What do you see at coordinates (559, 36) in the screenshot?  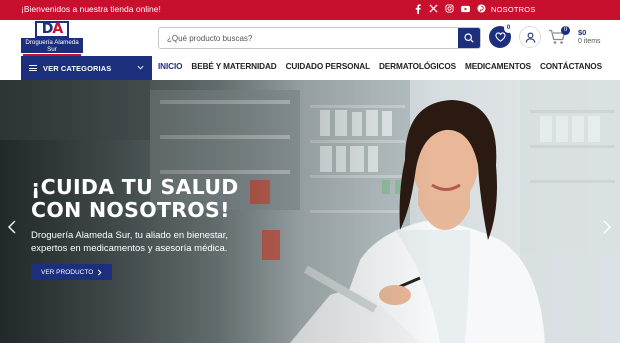 I see `cart-button: 0` at bounding box center [559, 36].